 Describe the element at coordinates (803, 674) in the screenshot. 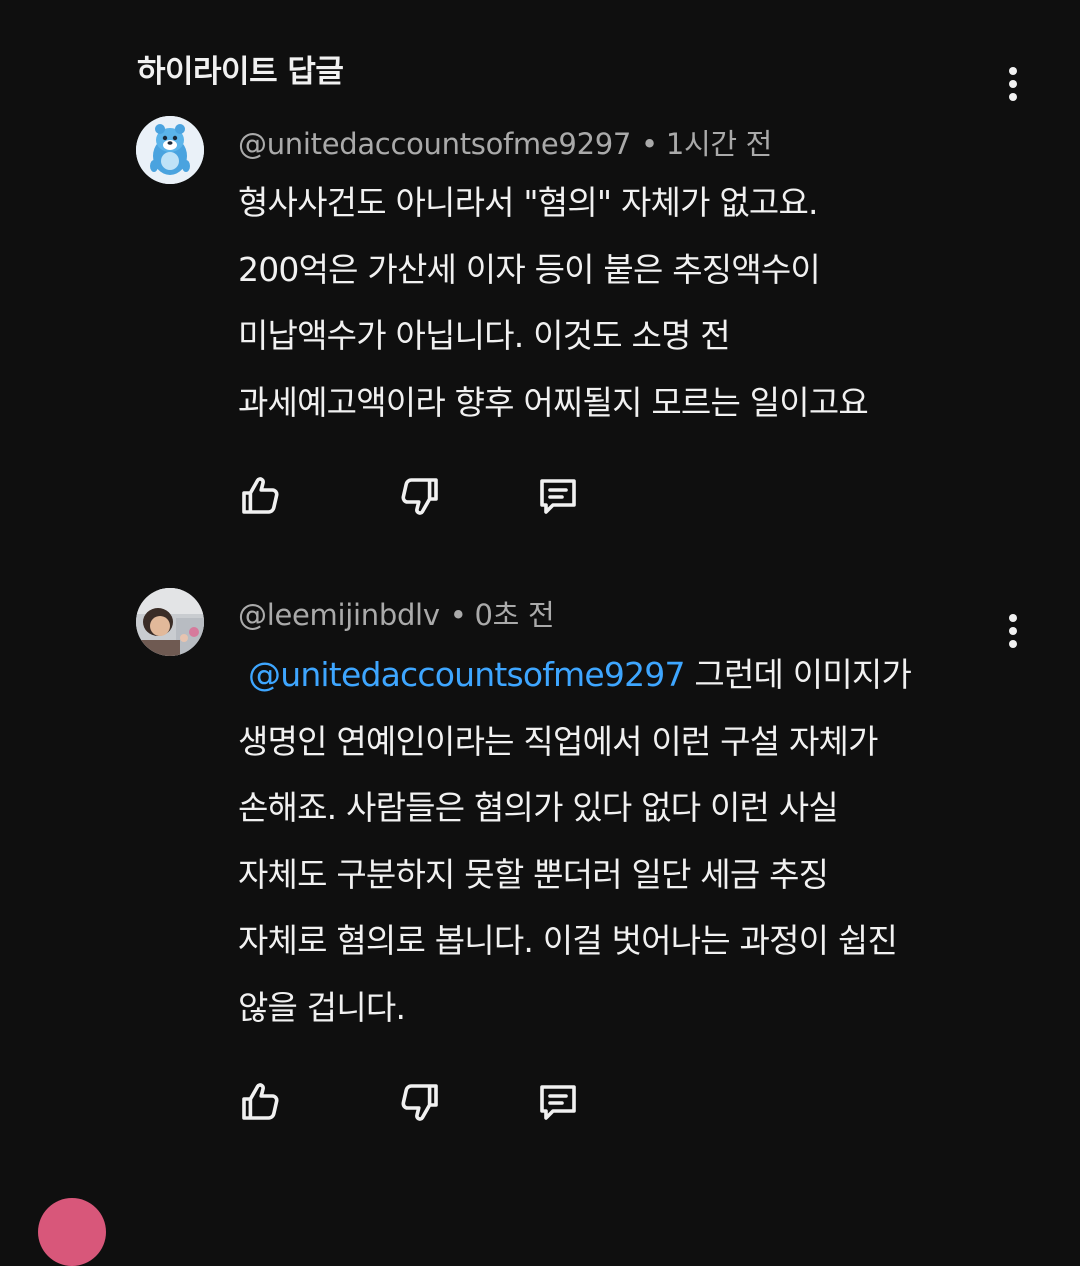

I see `comment-line: 그런데 이미지가` at that location.